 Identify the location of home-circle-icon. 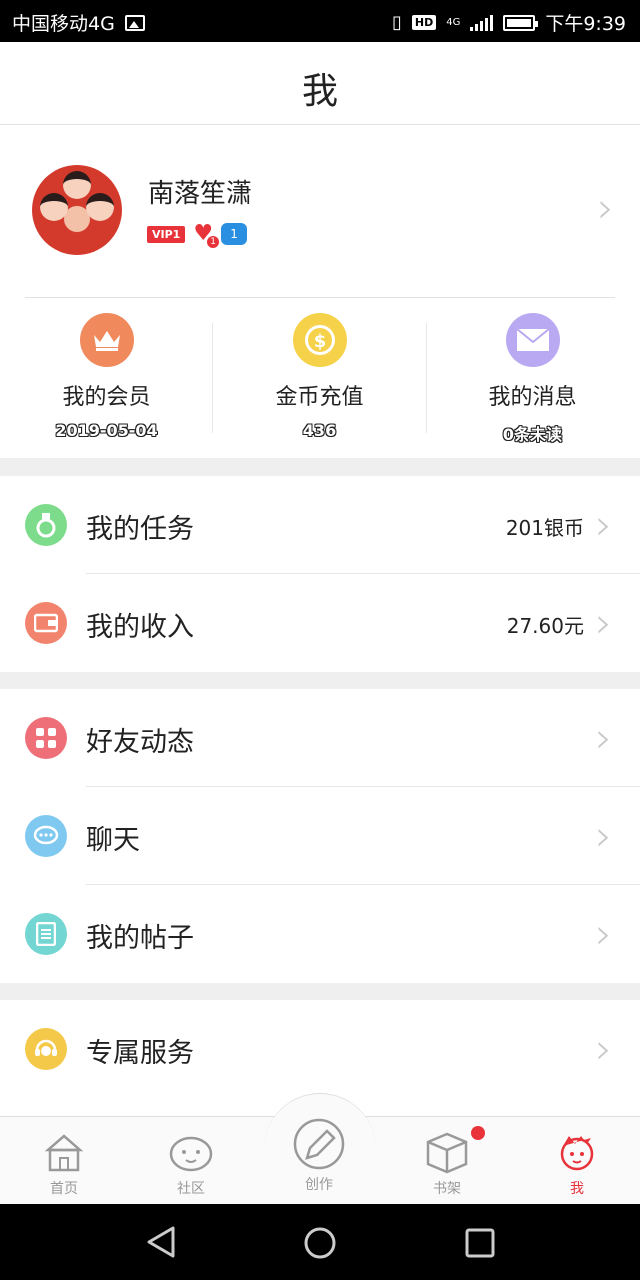
(320, 1243).